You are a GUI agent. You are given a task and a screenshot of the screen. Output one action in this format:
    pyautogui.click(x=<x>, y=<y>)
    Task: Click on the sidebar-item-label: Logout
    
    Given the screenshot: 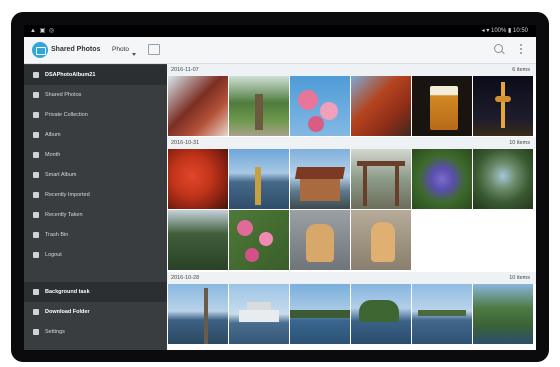 What is the action you would take?
    pyautogui.click(x=53, y=255)
    